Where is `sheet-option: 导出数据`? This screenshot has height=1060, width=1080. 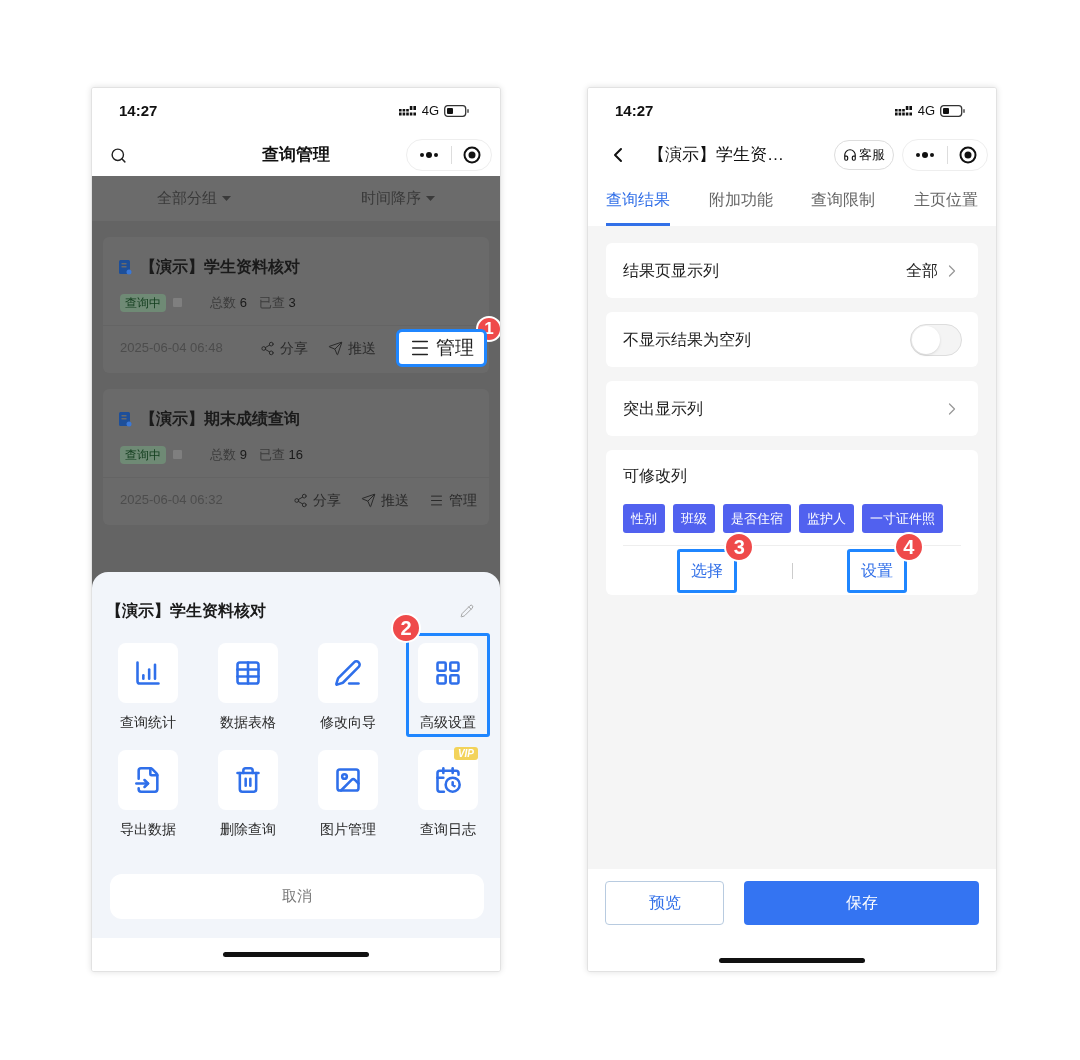
sheet-option: 导出数据 is located at coordinates (148, 792).